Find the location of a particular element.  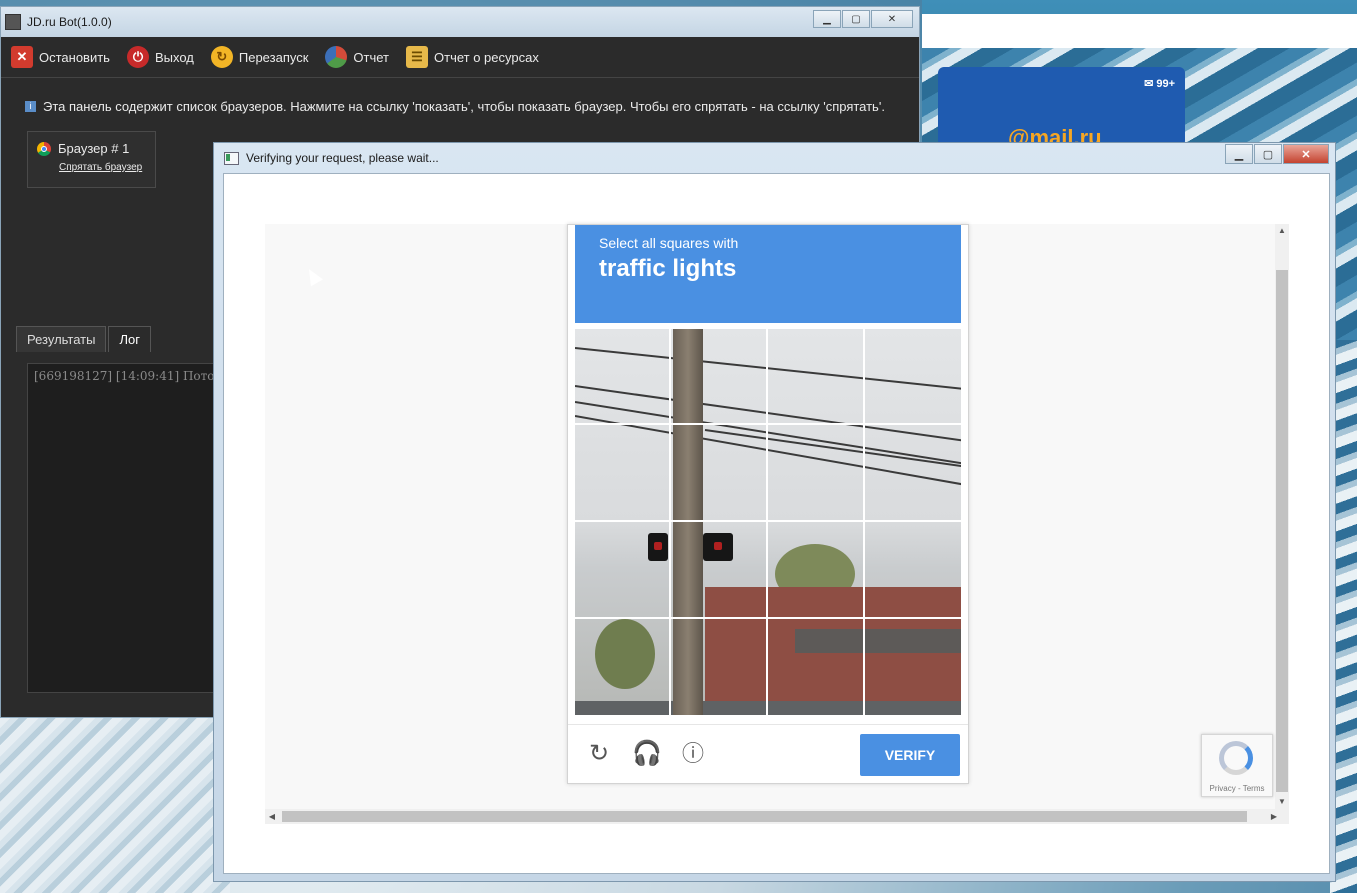

bot-titlebar: JD.ru Bot(1.0.0) ▁ ▢ ✕ is located at coordinates (460, 22).